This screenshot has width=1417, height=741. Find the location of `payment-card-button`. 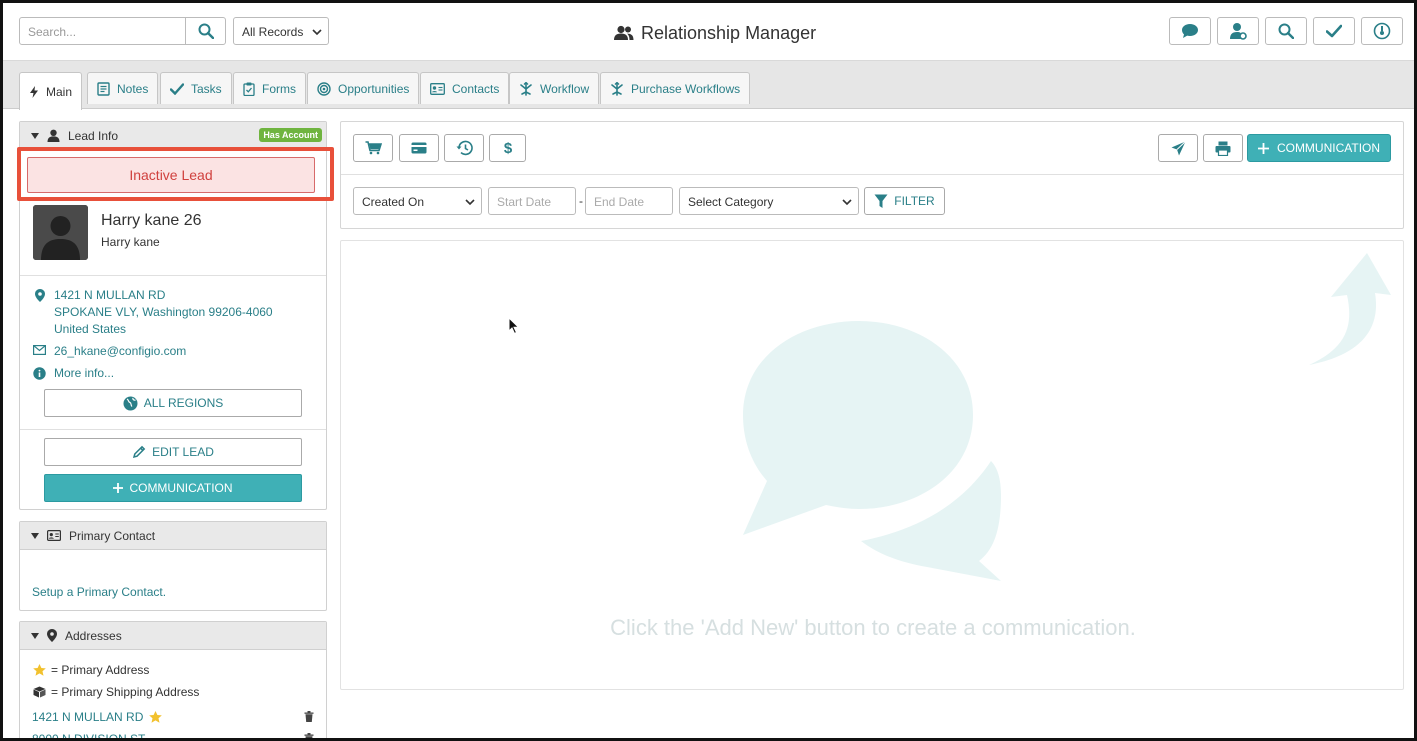

payment-card-button is located at coordinates (419, 148).